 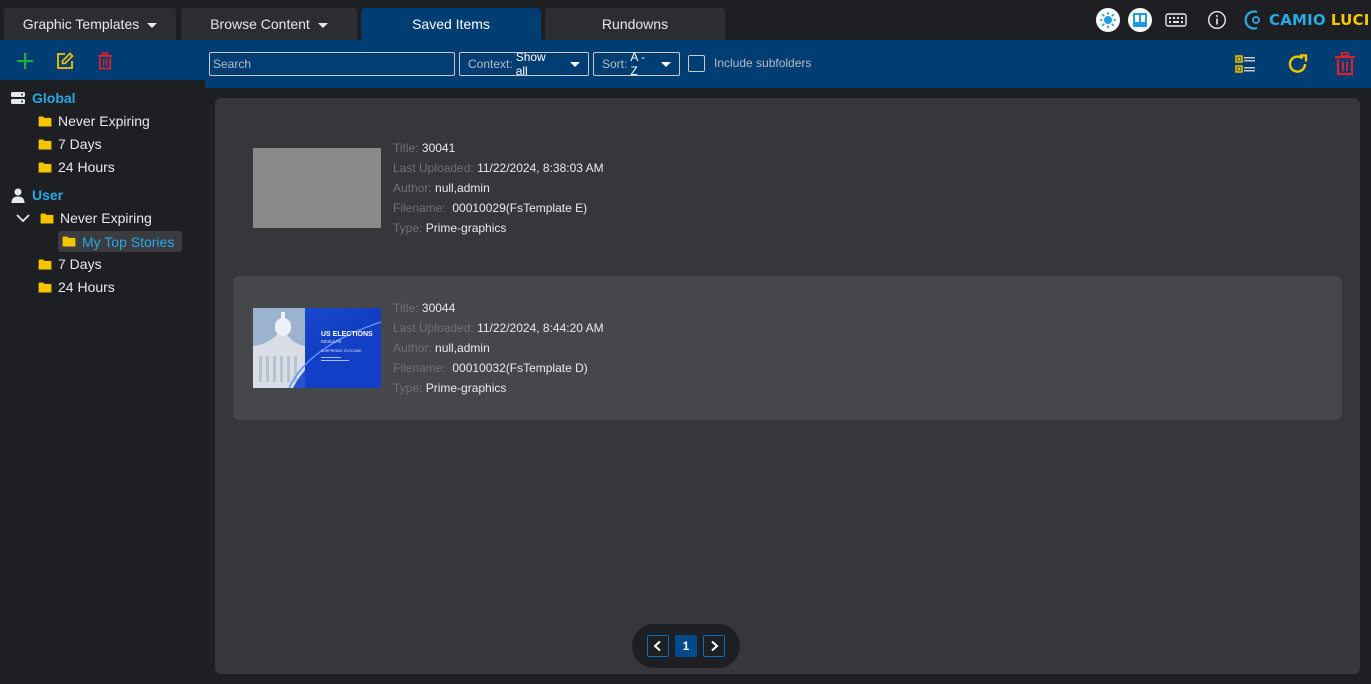 I want to click on context-label: Context:, so click(x=490, y=64).